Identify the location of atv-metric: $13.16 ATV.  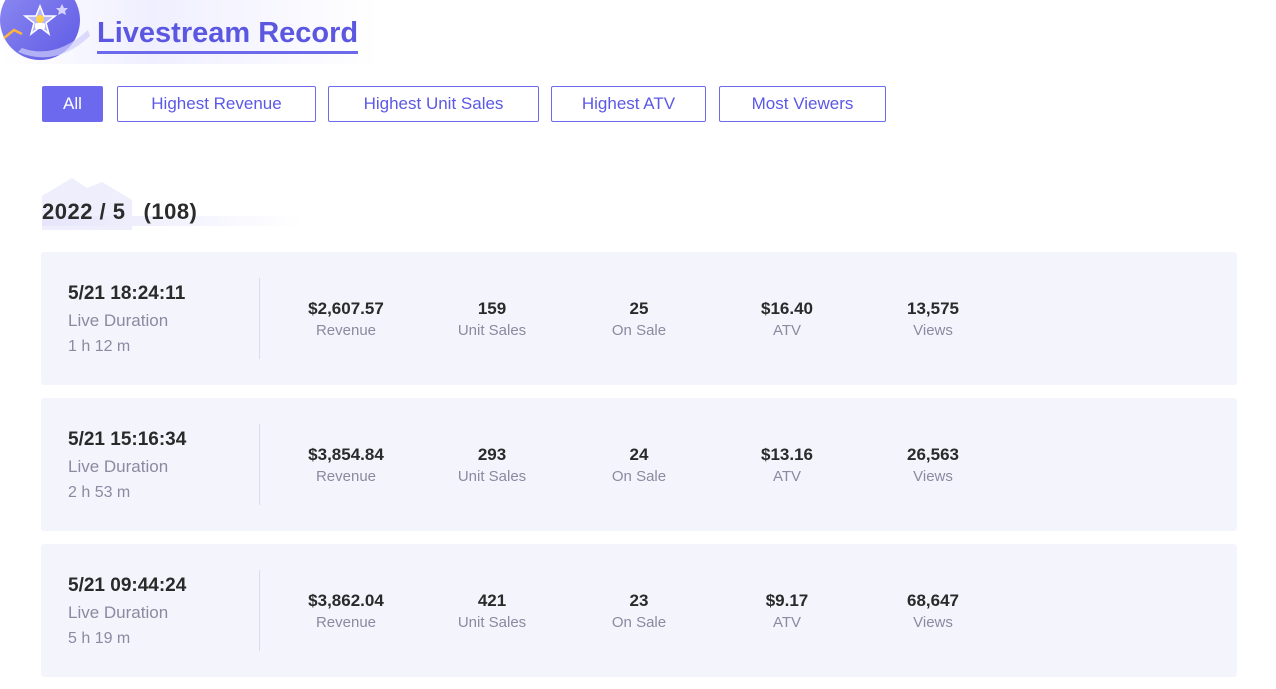
(787, 465).